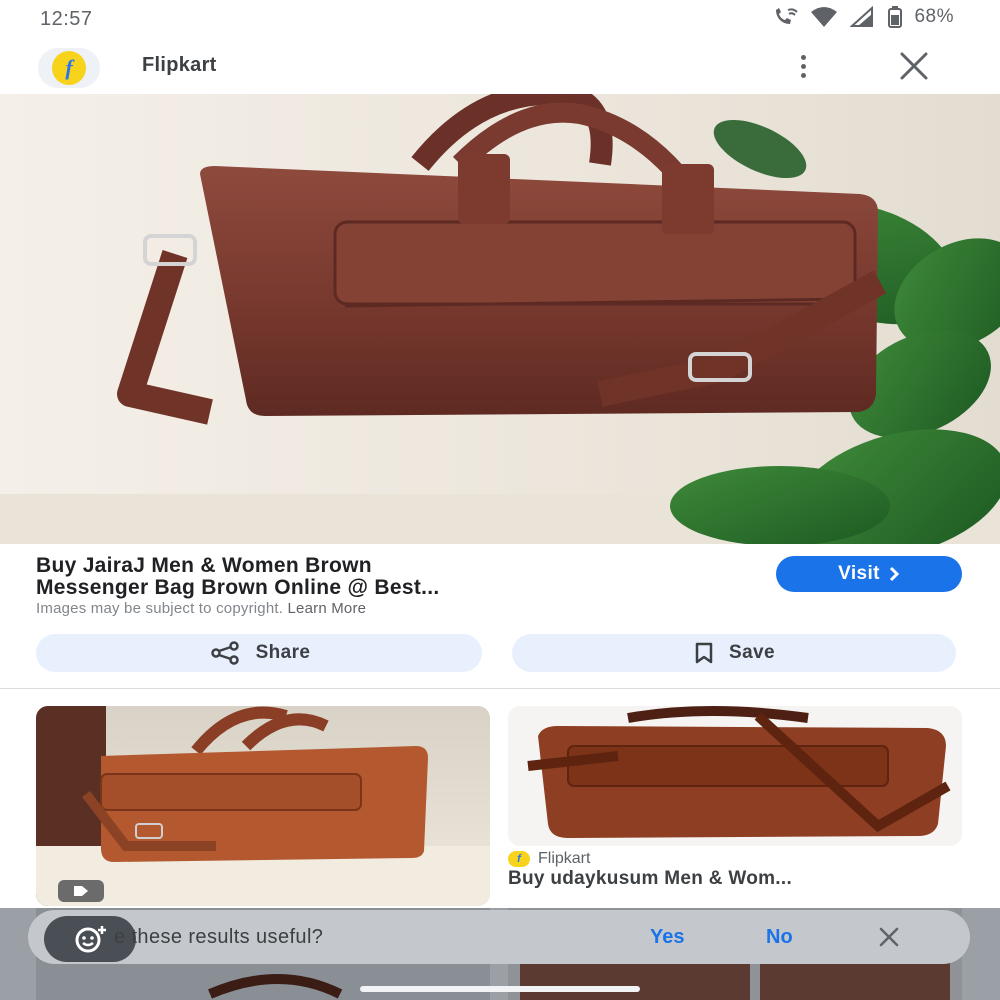 The width and height of the screenshot is (1000, 1000). What do you see at coordinates (224, 653) in the screenshot?
I see `share-icon` at bounding box center [224, 653].